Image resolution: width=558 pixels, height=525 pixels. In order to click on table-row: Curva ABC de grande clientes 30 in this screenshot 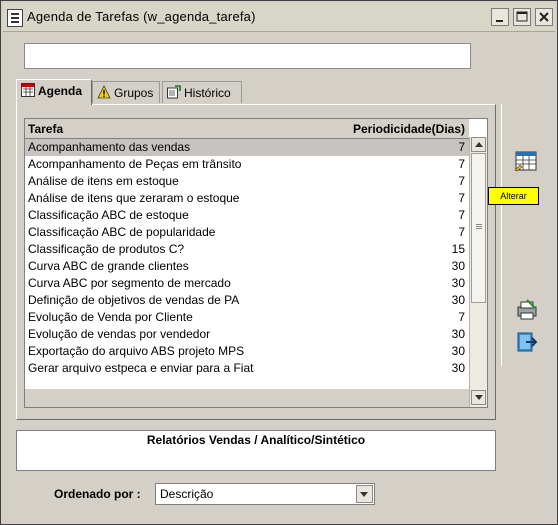, I will do `click(247, 266)`.